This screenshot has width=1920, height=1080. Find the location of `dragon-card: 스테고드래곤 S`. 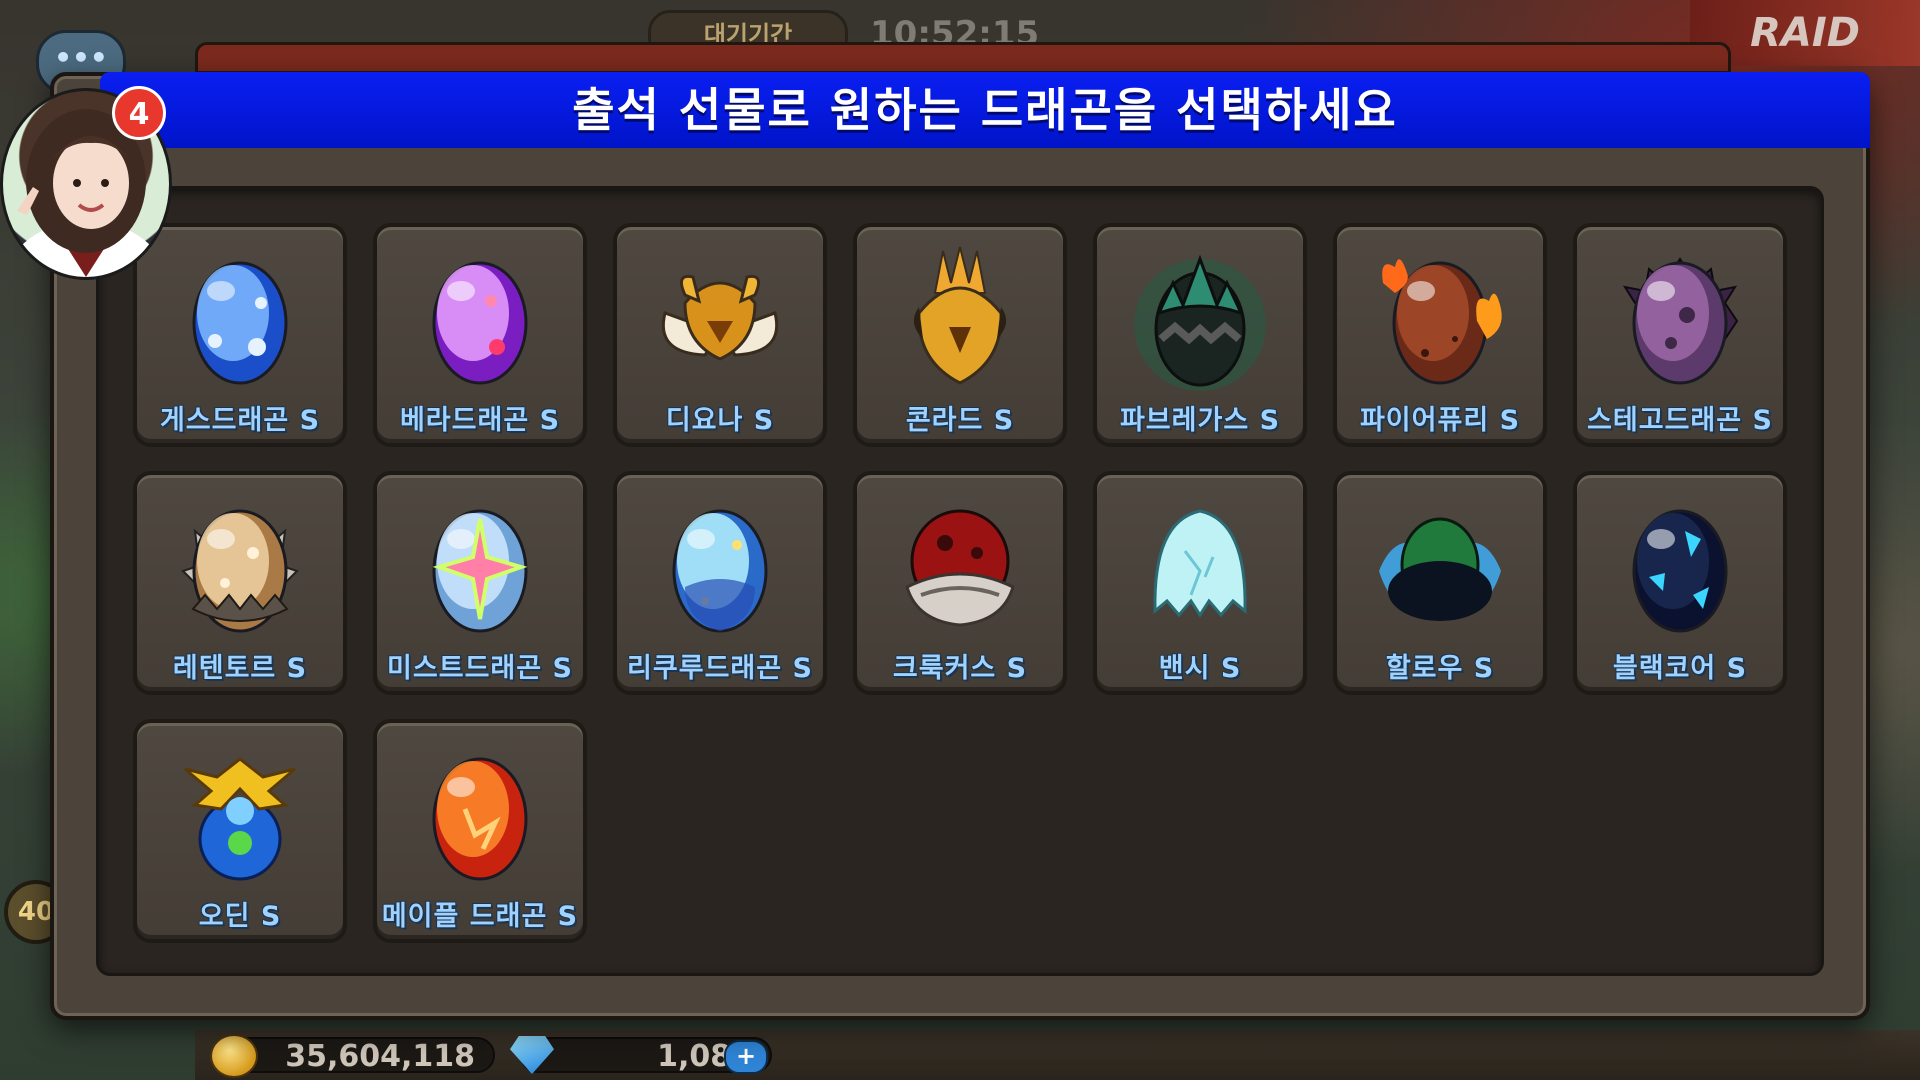

dragon-card: 스테고드래곤 S is located at coordinates (1680, 335).